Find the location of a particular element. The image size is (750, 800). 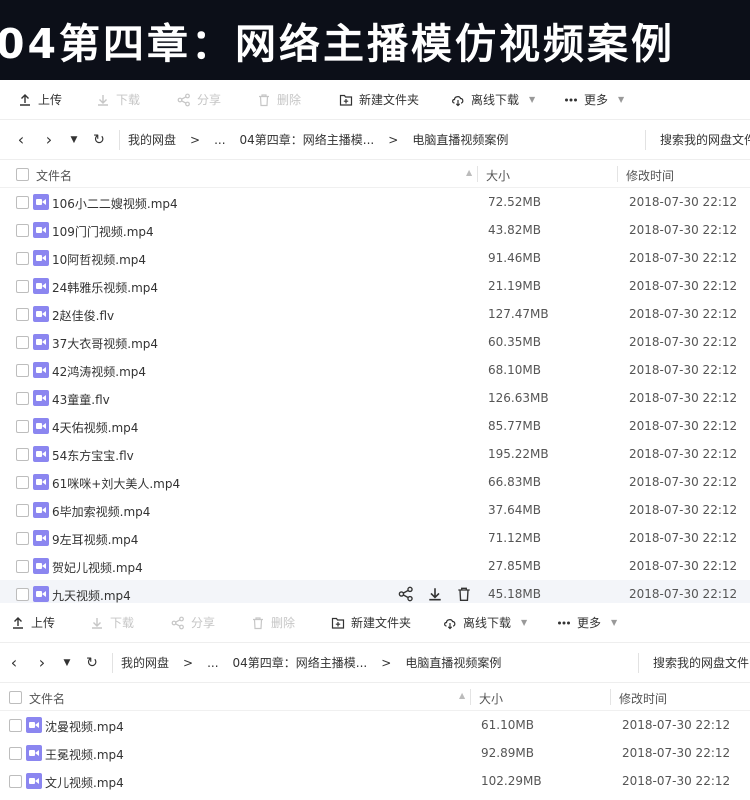

file-name: 61咪咪+刘大美人.mp4 is located at coordinates (116, 483).